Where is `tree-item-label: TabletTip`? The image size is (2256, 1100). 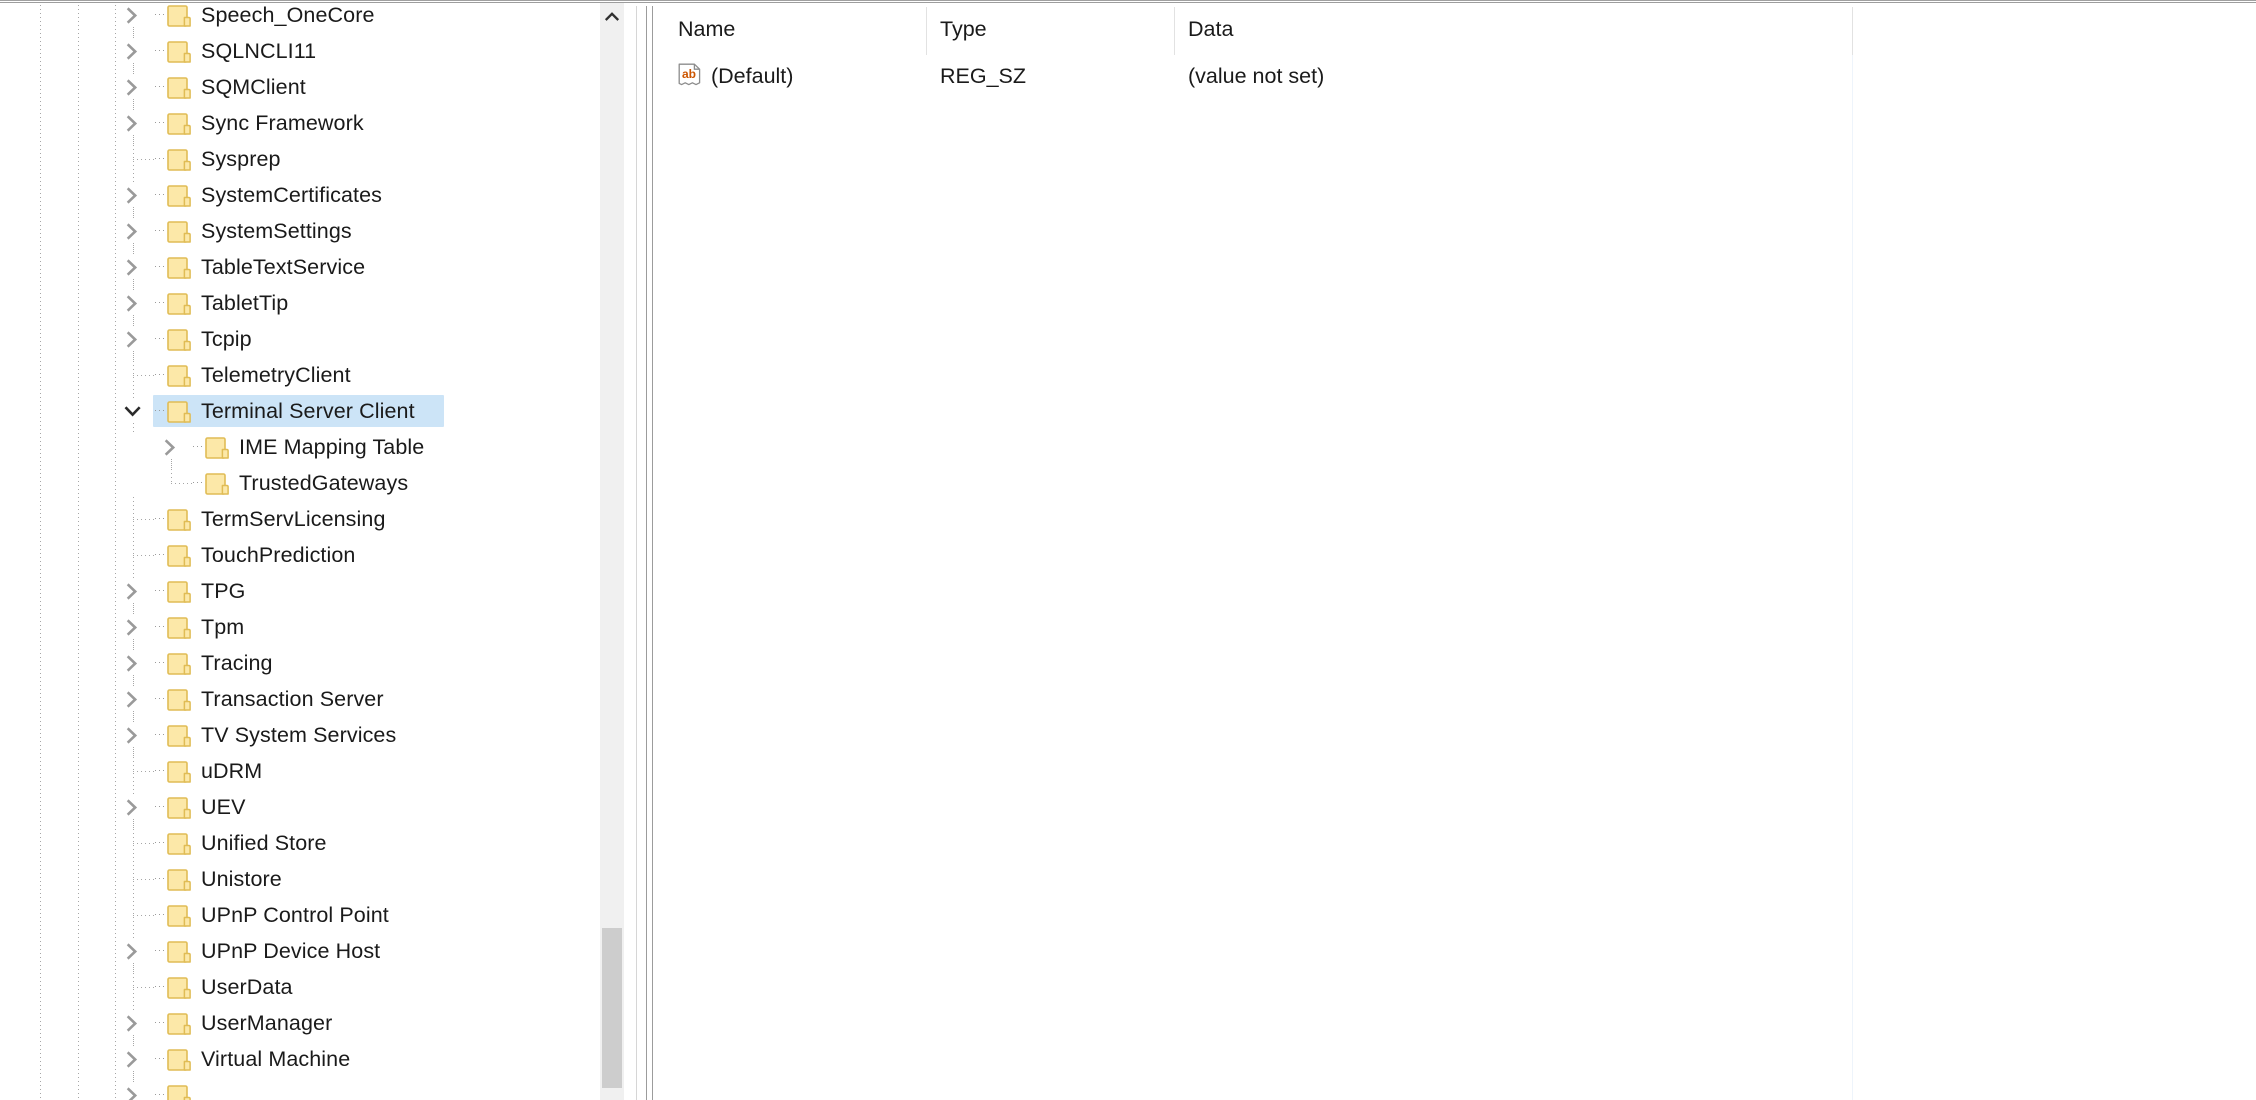 tree-item-label: TabletTip is located at coordinates (245, 303).